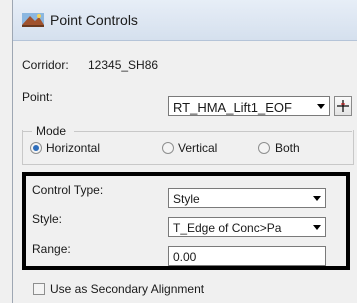 The image size is (357, 303). What do you see at coordinates (47, 219) in the screenshot?
I see `style-label: Style:` at bounding box center [47, 219].